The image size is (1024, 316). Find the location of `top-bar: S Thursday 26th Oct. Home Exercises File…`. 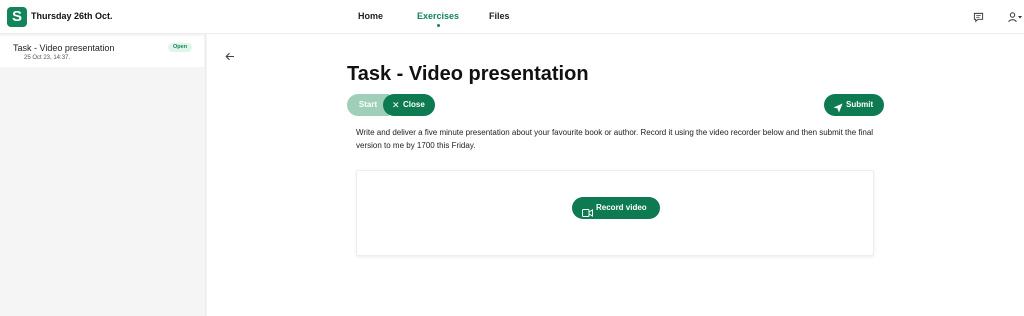

top-bar: S Thursday 26th Oct. Home Exercises File… is located at coordinates (512, 17).